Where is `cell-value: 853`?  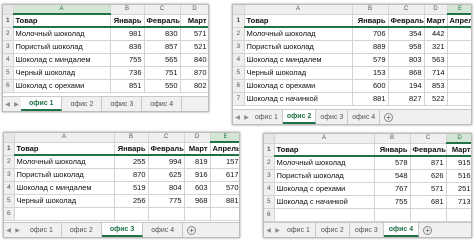
cell-value: 853 is located at coordinates (436, 86).